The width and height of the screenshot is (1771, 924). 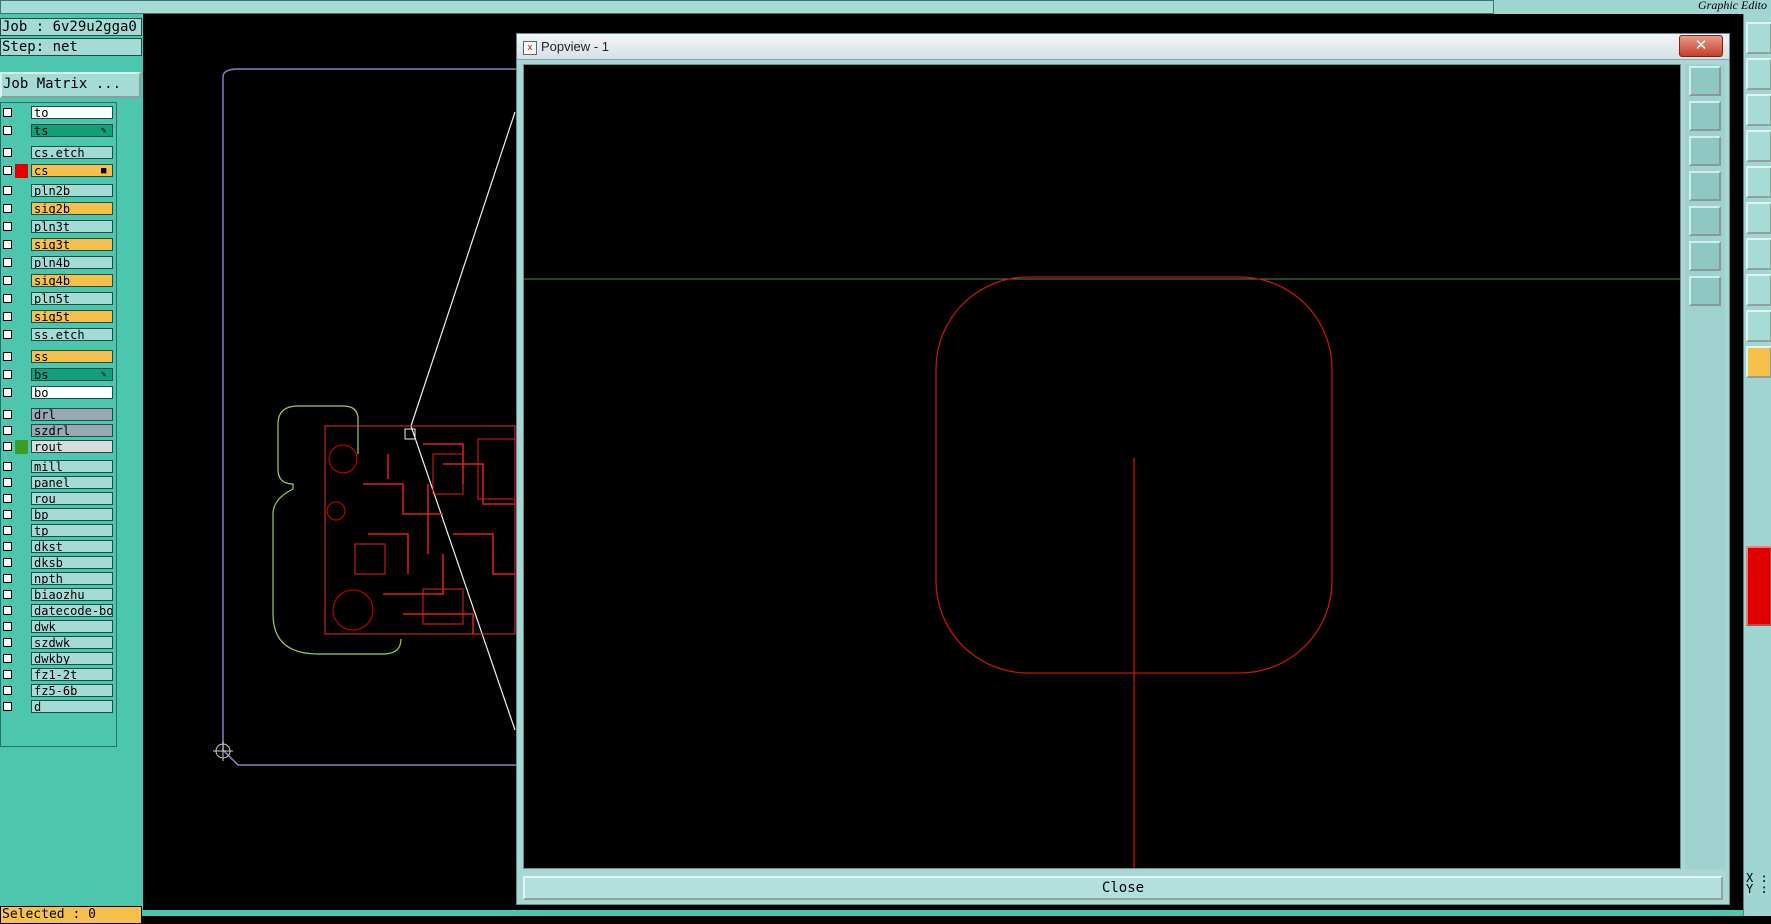 What do you see at coordinates (59, 317) in the screenshot?
I see `layer-row: sig5t` at bounding box center [59, 317].